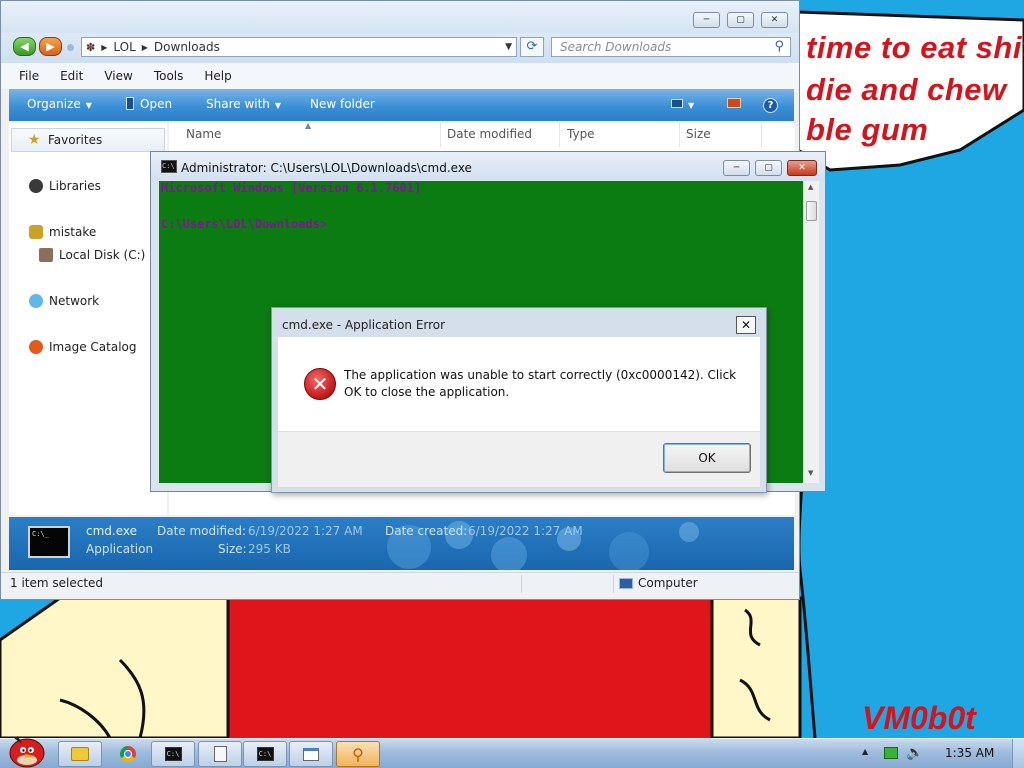  I want to click on cmd-maximize-button: ▢, so click(768, 168).